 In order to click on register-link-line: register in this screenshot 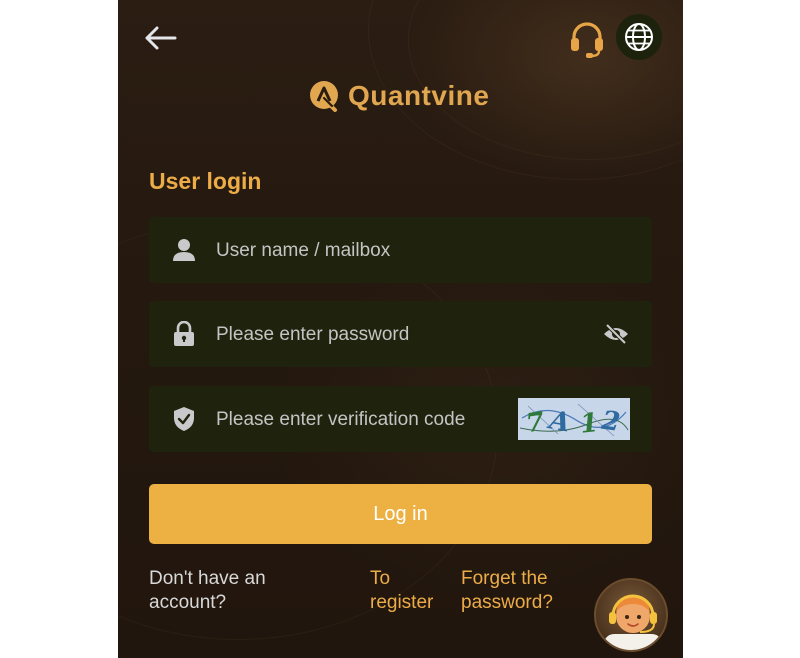, I will do `click(402, 602)`.